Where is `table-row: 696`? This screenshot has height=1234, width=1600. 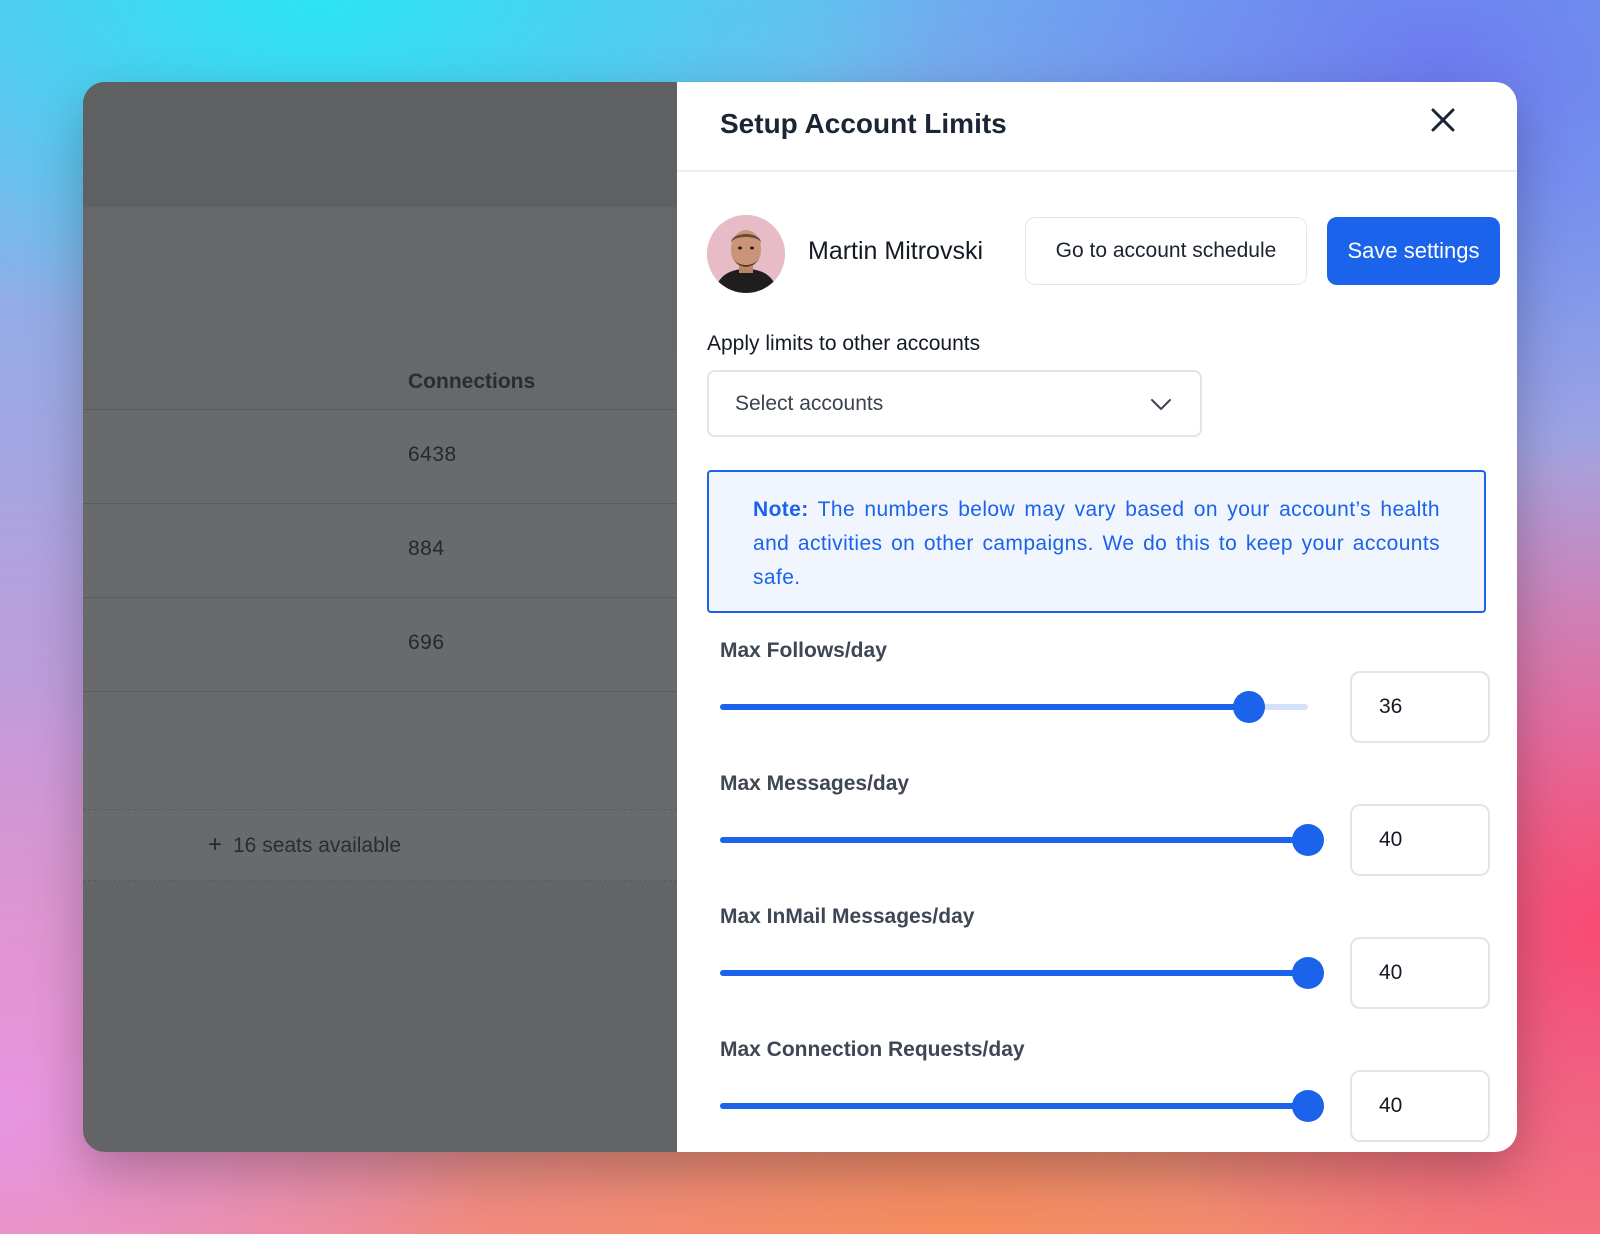 table-row: 696 is located at coordinates (380, 645).